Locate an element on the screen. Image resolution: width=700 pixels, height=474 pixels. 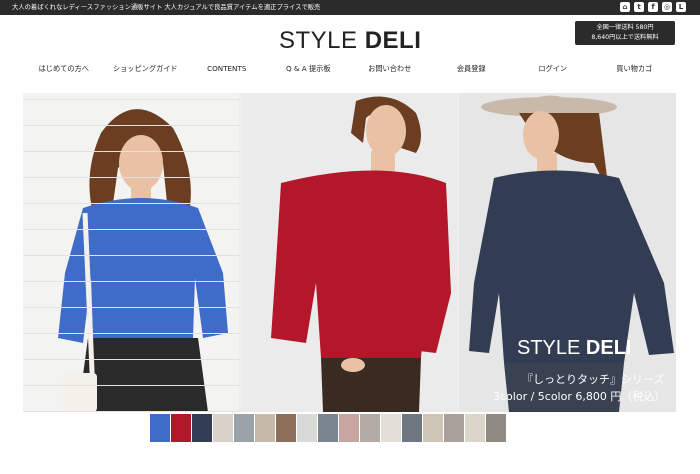
social-links: ⌂ t f ◎ L is located at coordinates (653, 7).